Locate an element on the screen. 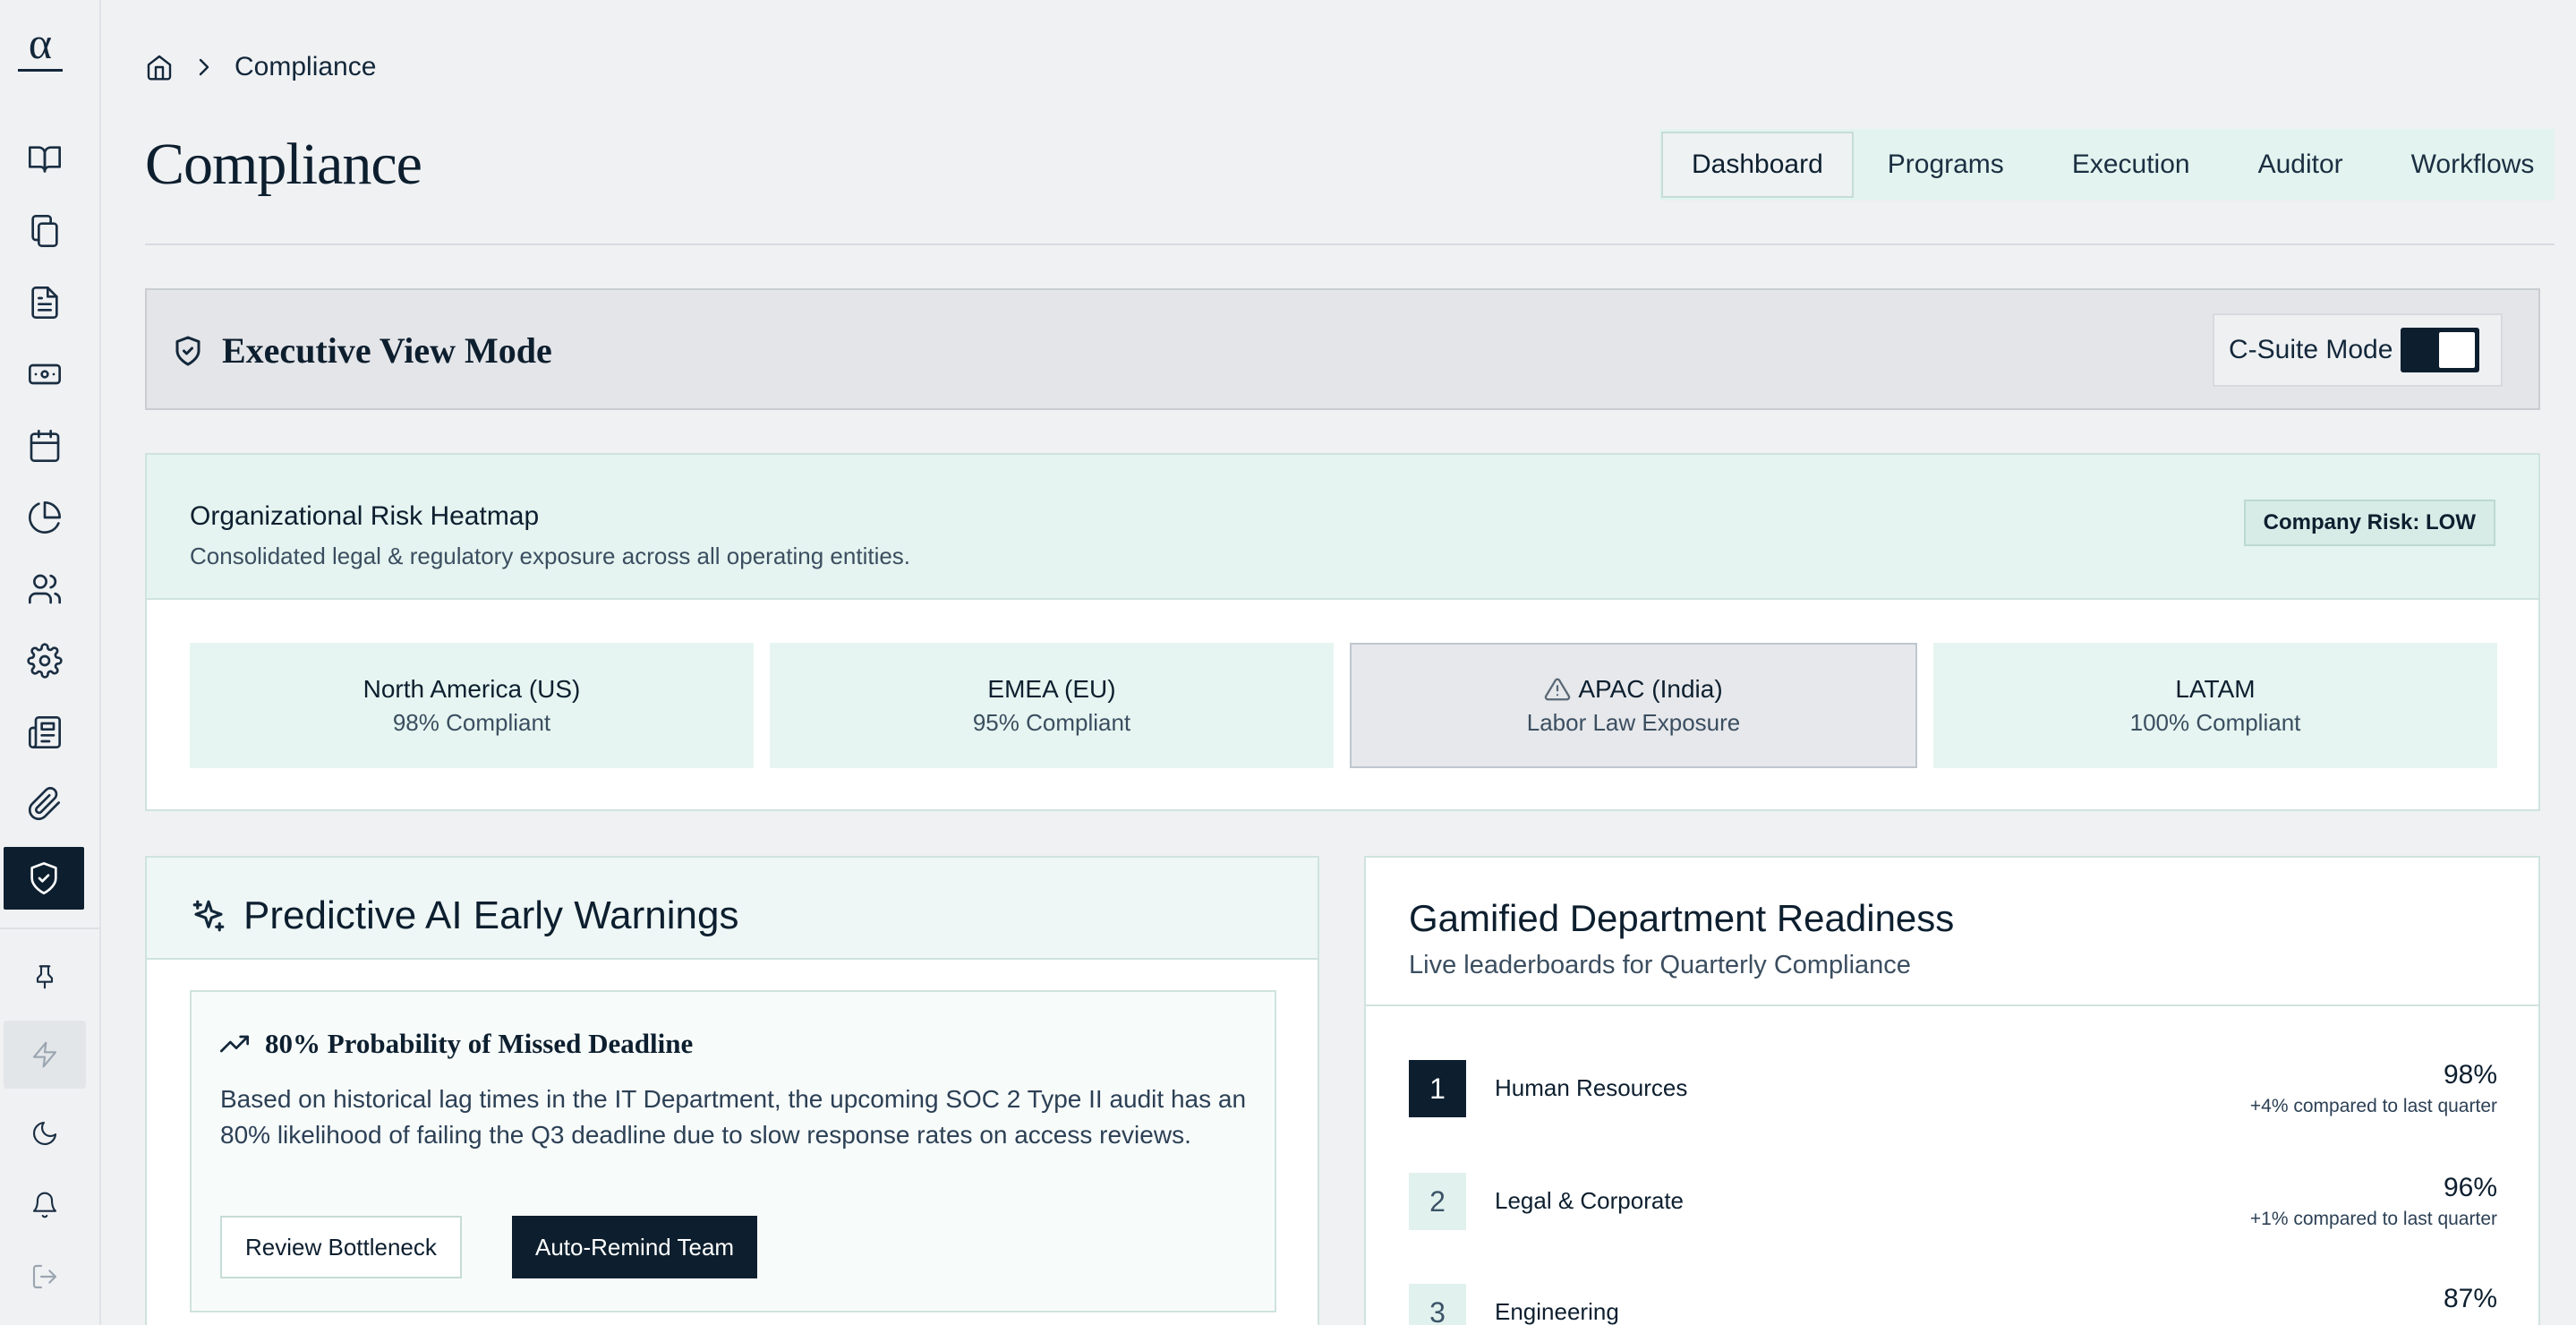 This screenshot has height=1325, width=2576. region-name-row: APAC (India) is located at coordinates (1633, 689).